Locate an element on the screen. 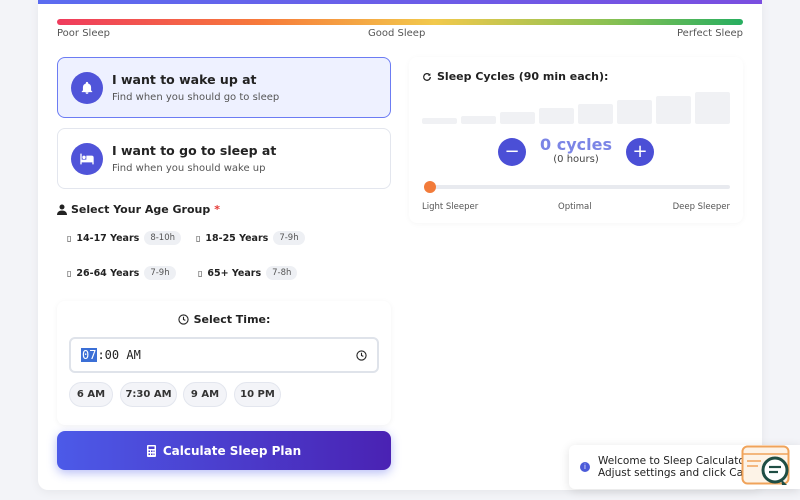  quality-label-poor: Poor Sleep is located at coordinates (83, 33).